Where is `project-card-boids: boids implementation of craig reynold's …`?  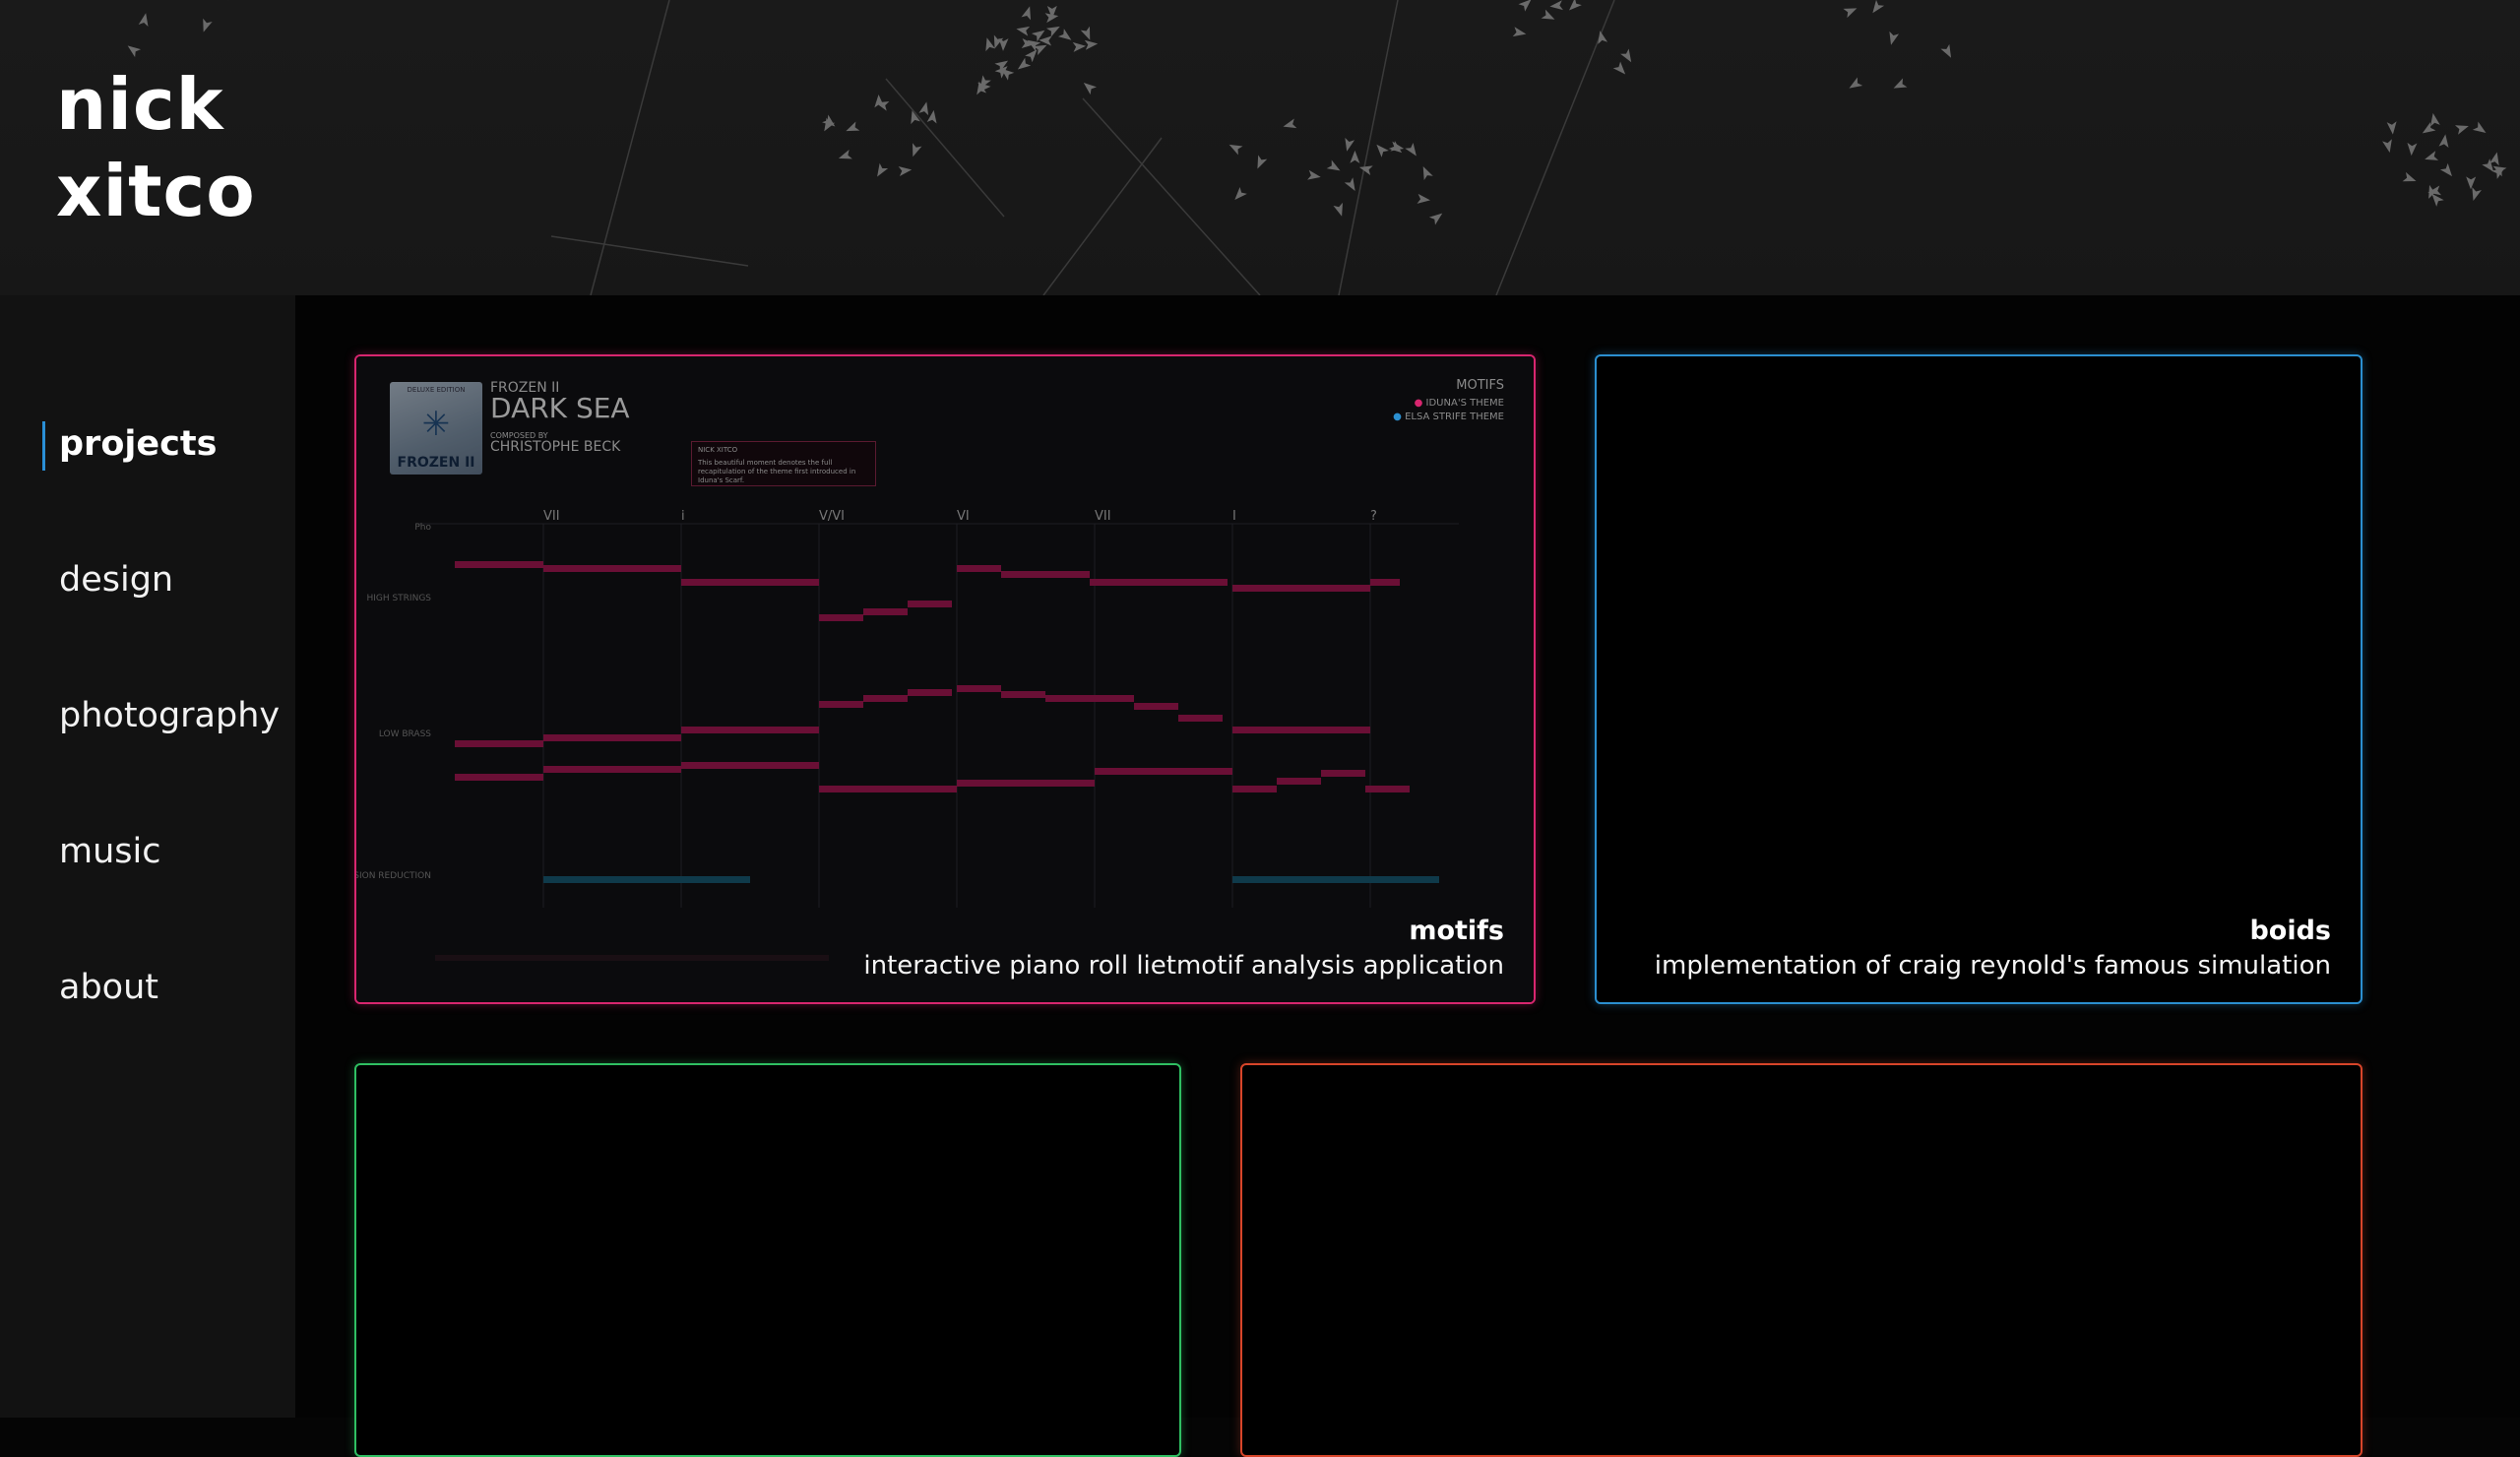 project-card-boids: boids implementation of craig reynold's … is located at coordinates (1978, 679).